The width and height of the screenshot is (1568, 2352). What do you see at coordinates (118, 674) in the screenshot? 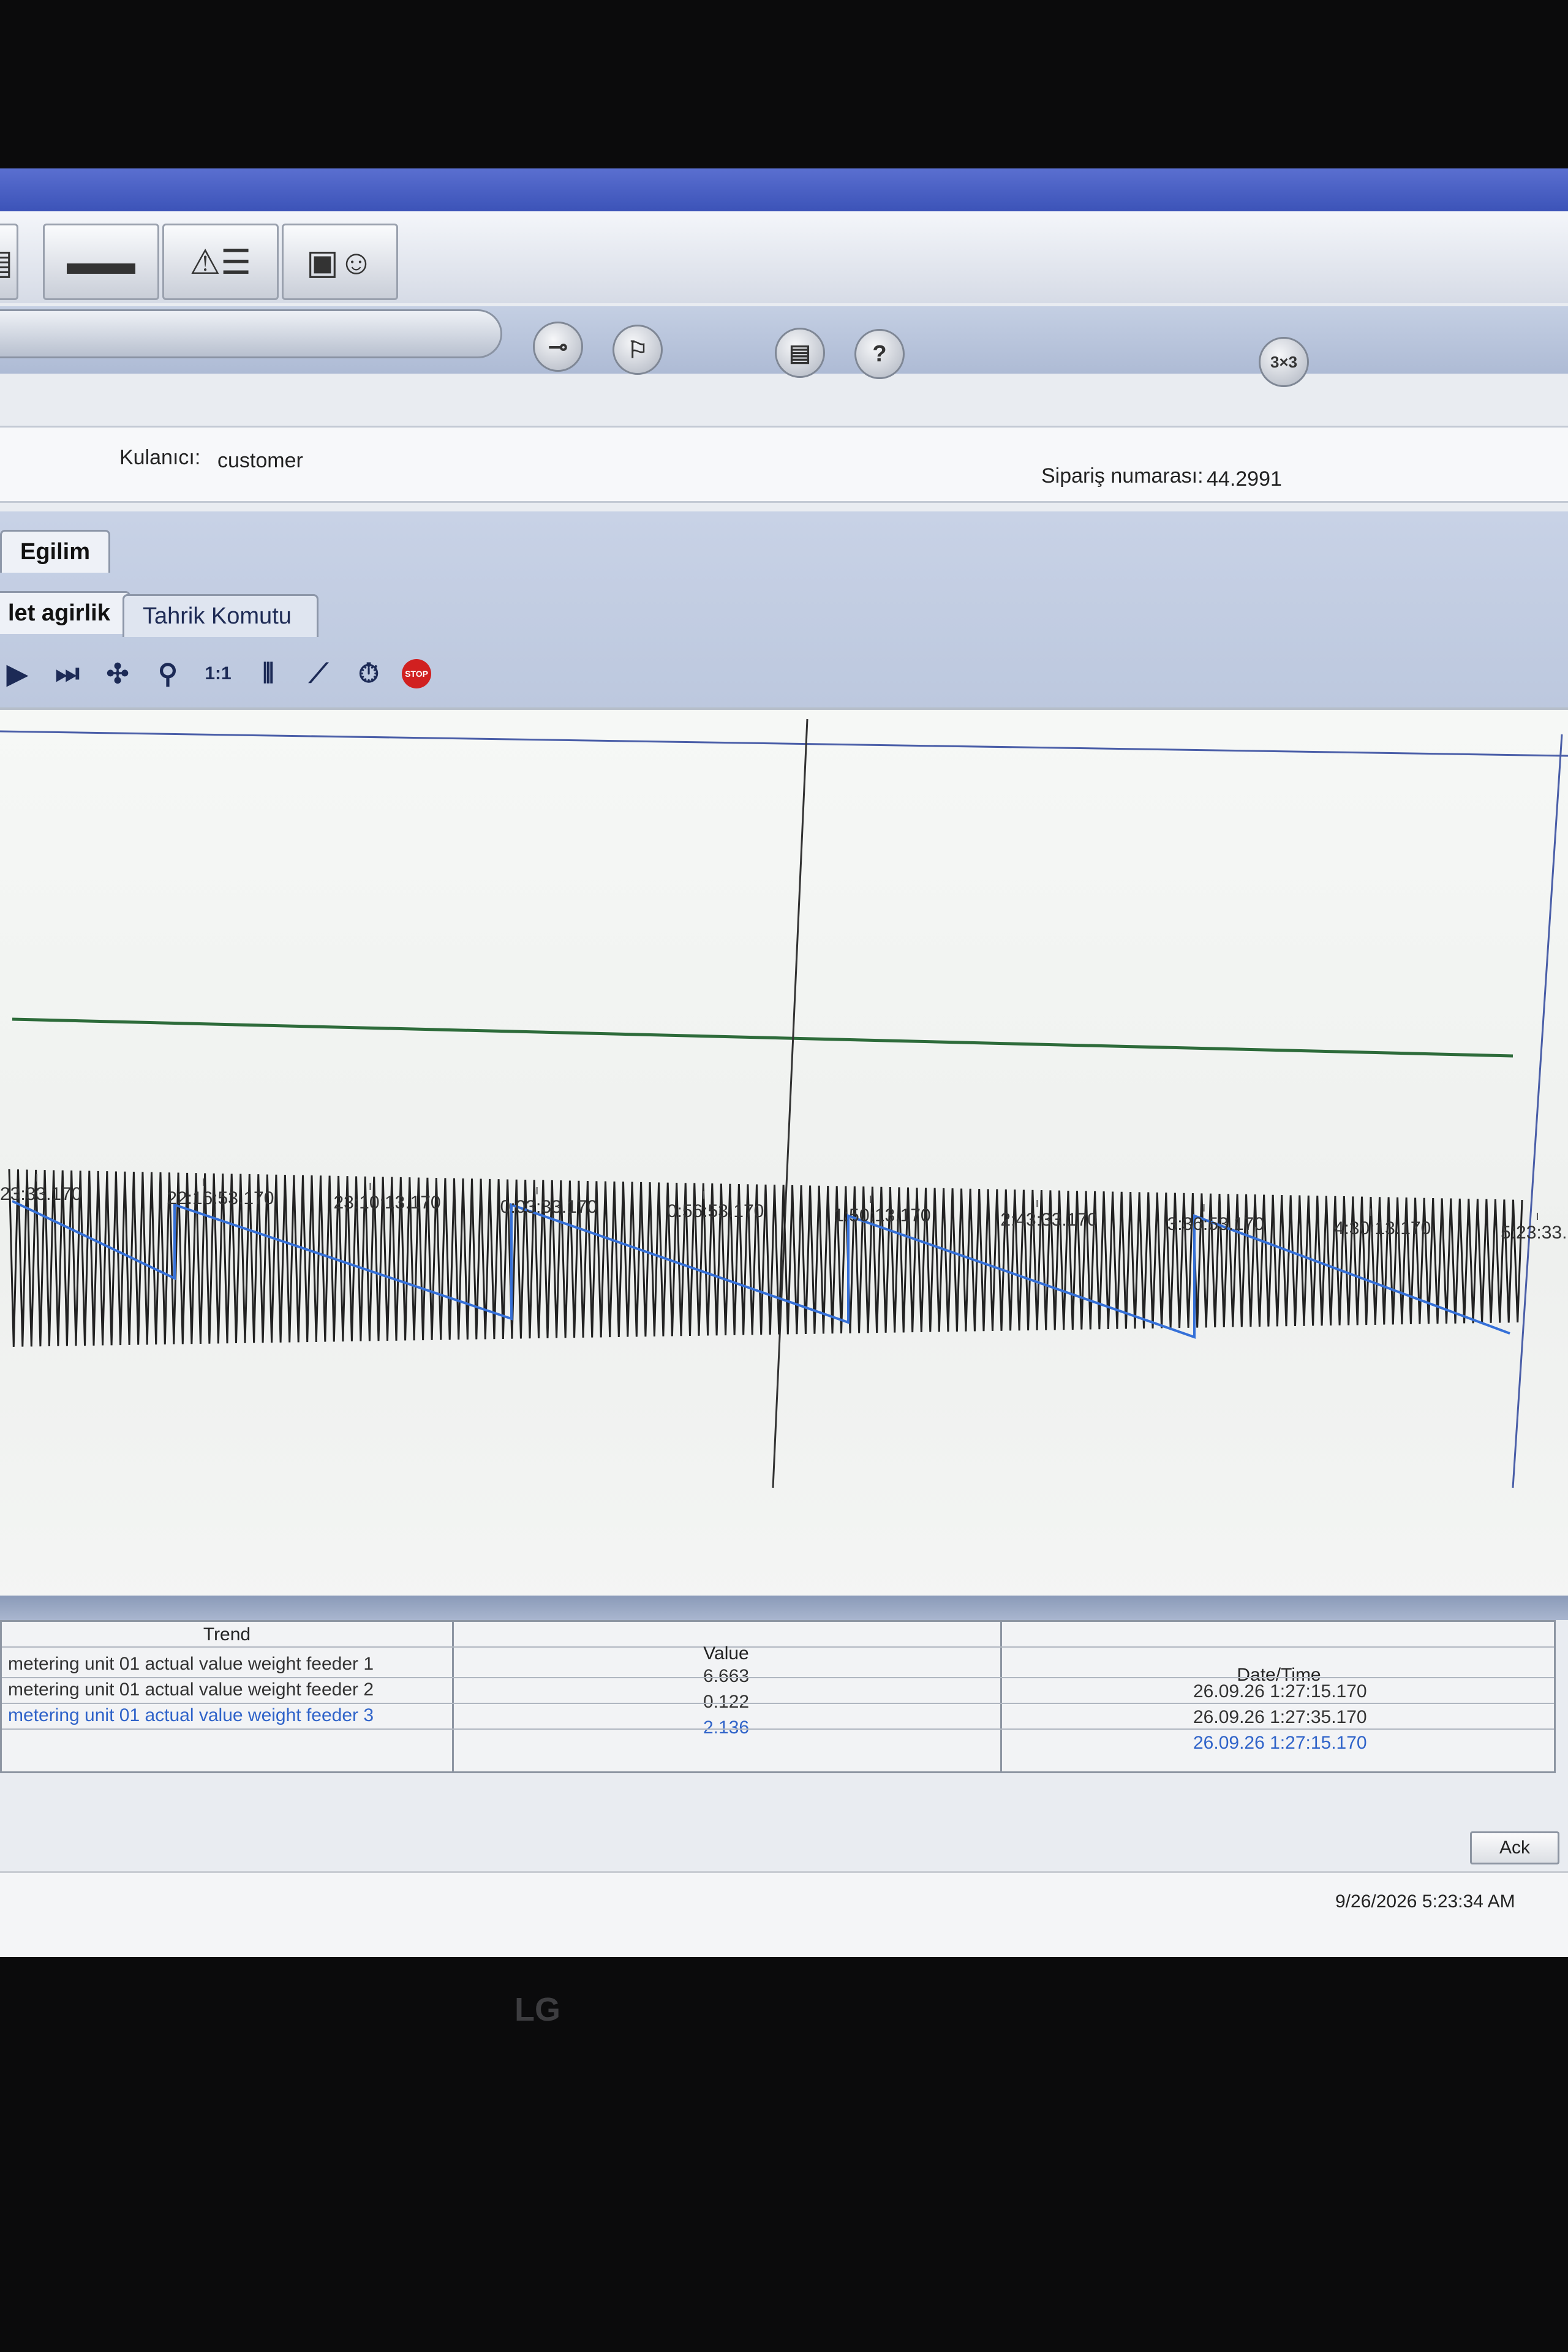
I see `cursor-tool-icon: ✣` at bounding box center [118, 674].